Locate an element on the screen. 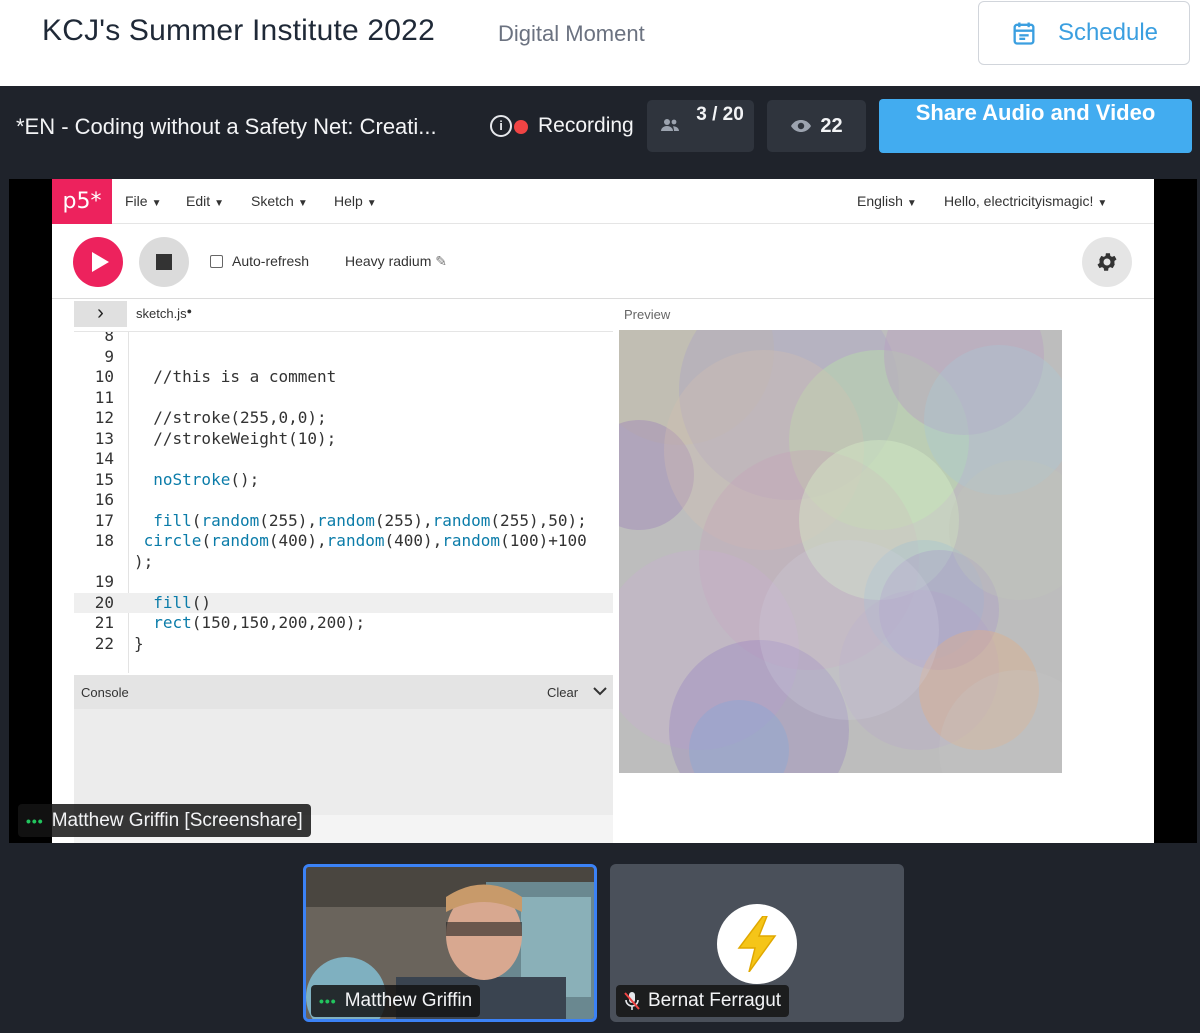  recording-dot-icon is located at coordinates (521, 127).